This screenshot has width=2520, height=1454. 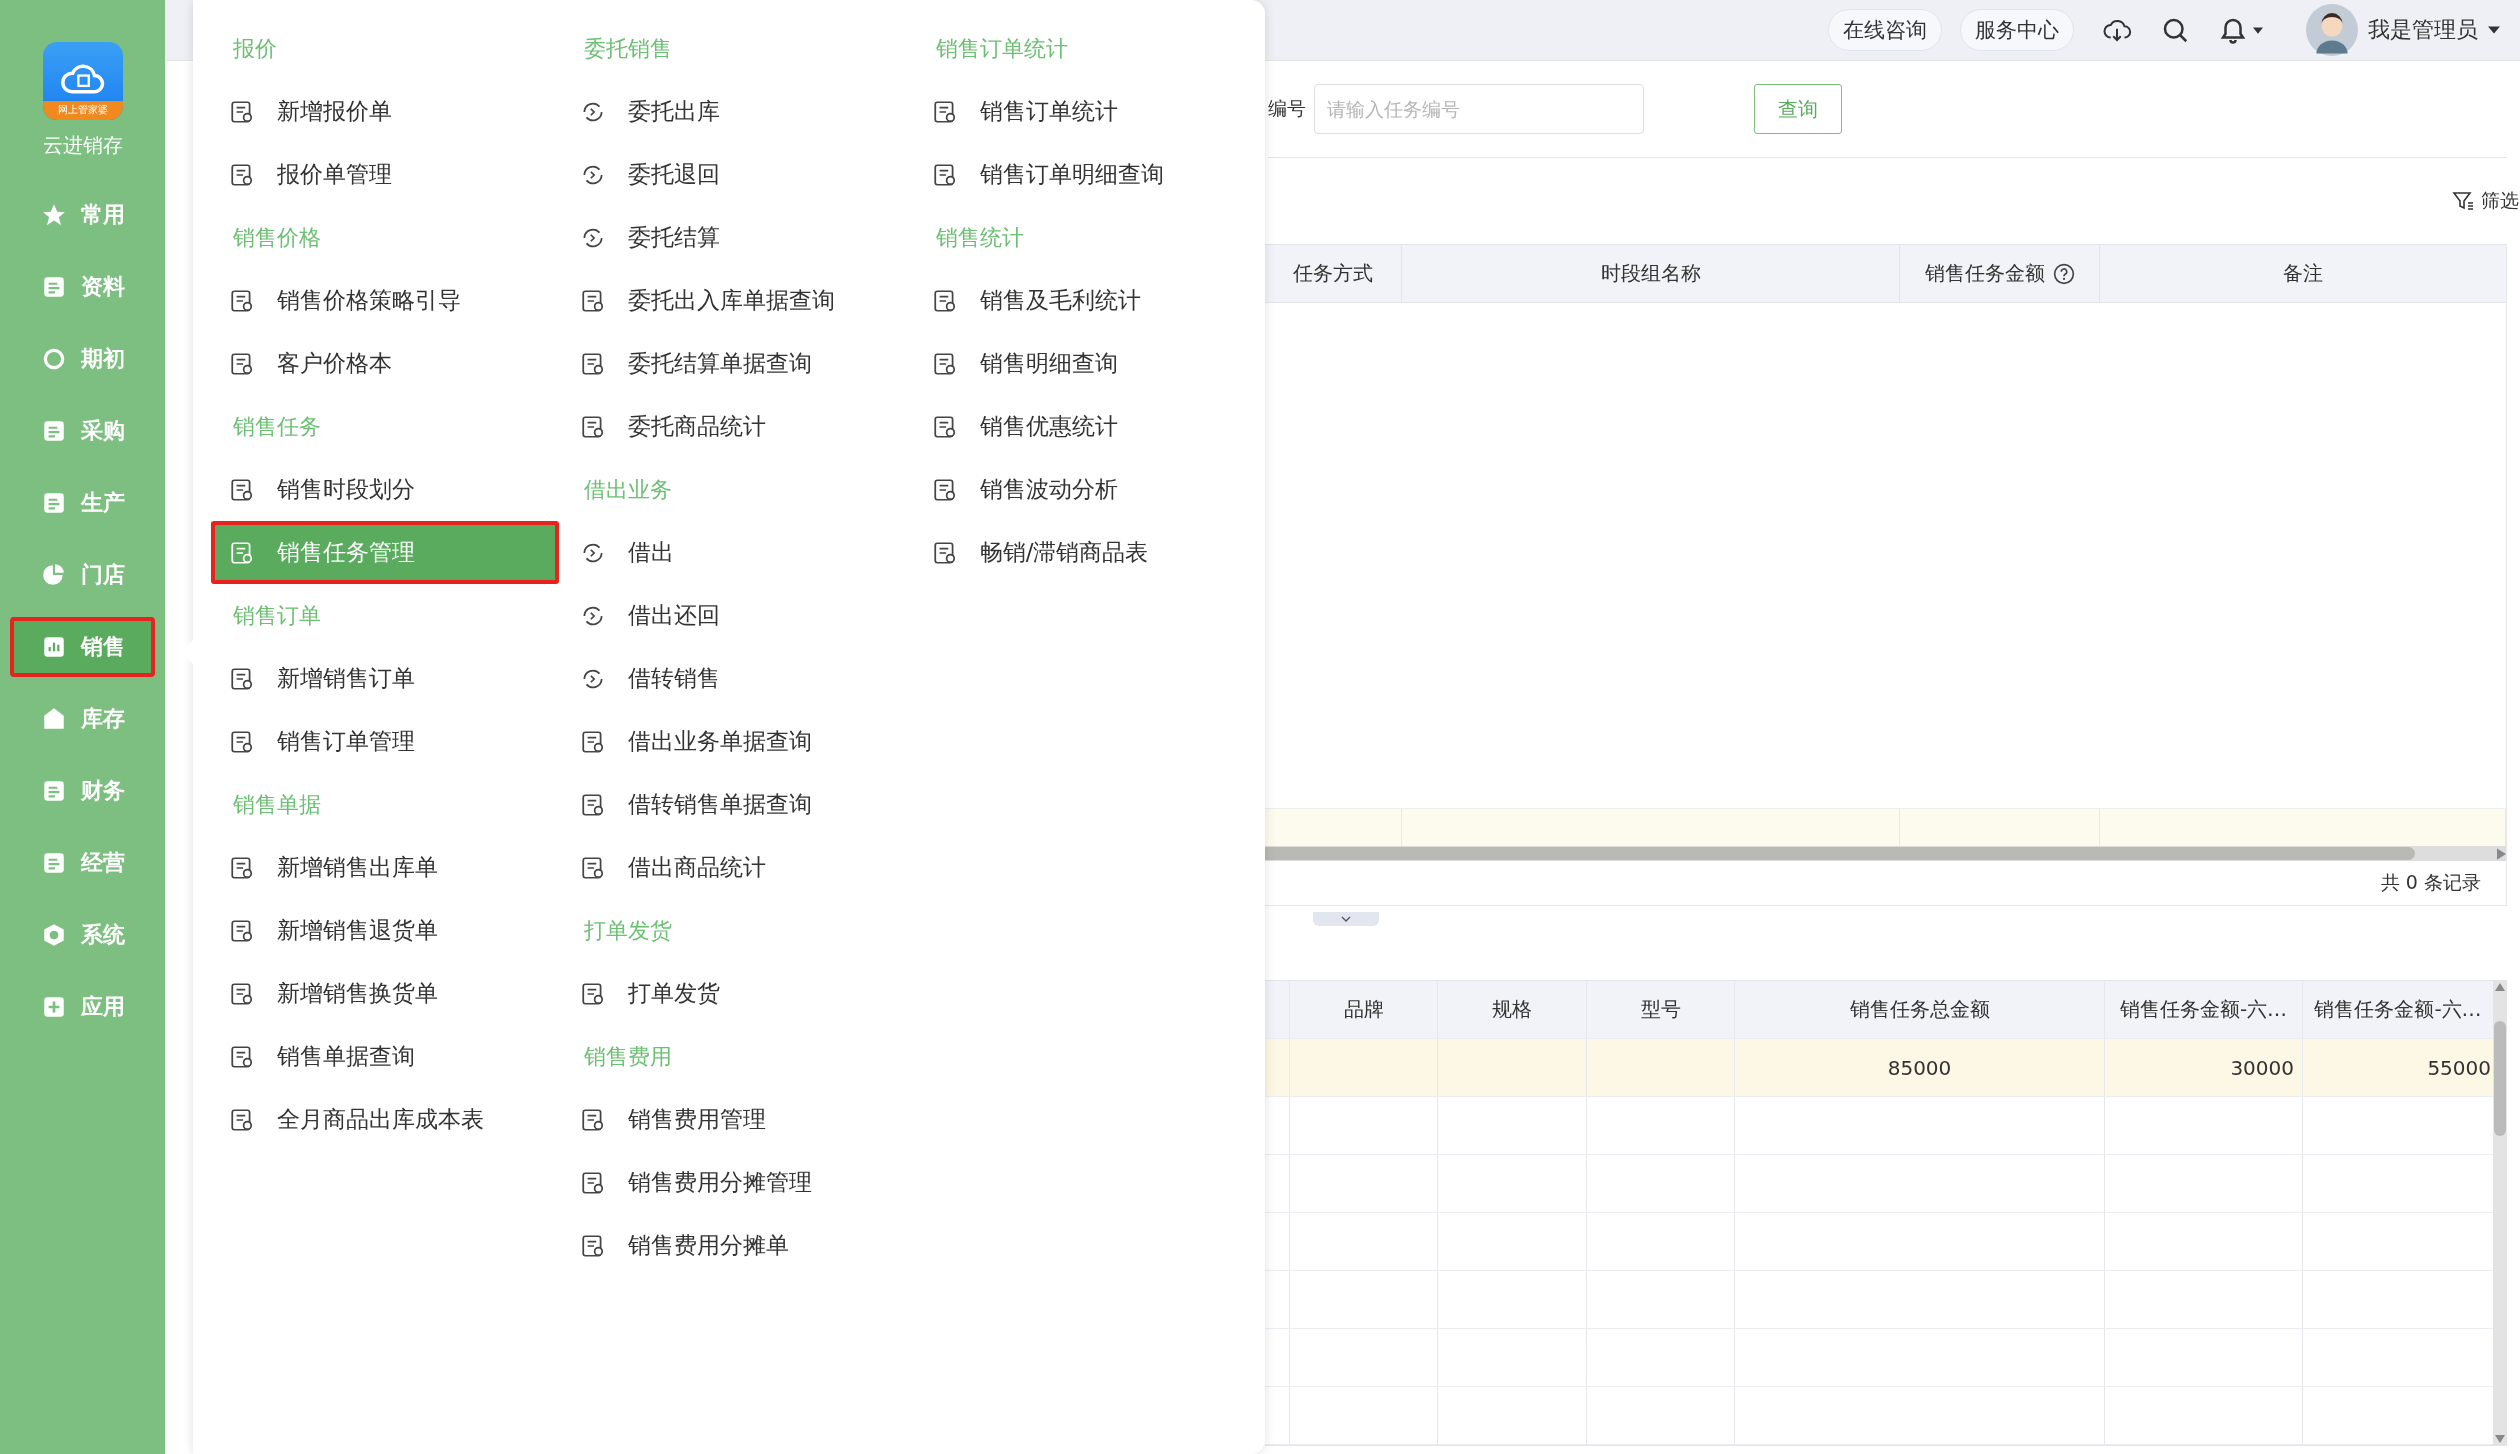 I want to click on table-cell: 30000, so click(x=2262, y=1067).